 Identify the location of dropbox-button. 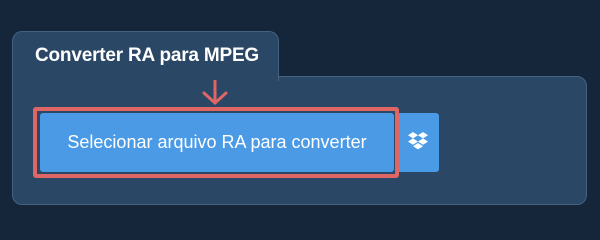
(418, 142).